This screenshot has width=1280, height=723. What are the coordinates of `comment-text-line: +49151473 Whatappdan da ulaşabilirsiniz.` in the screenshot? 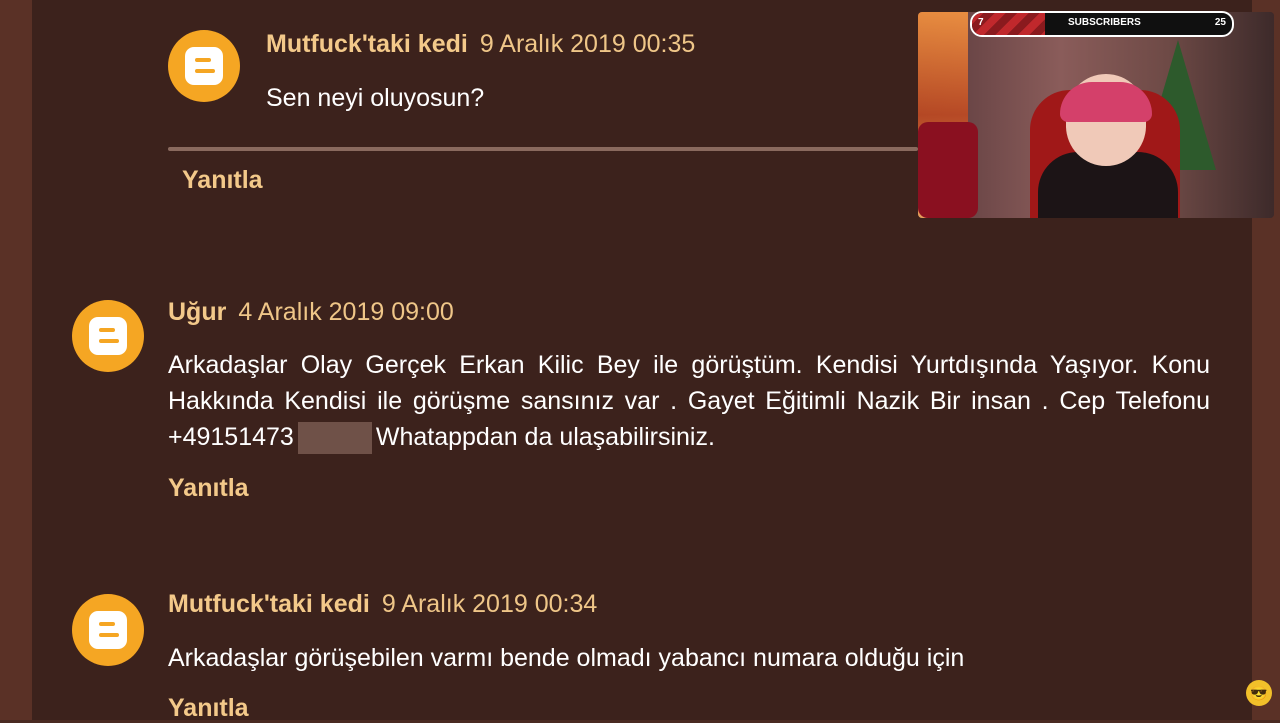 It's located at (441, 437).